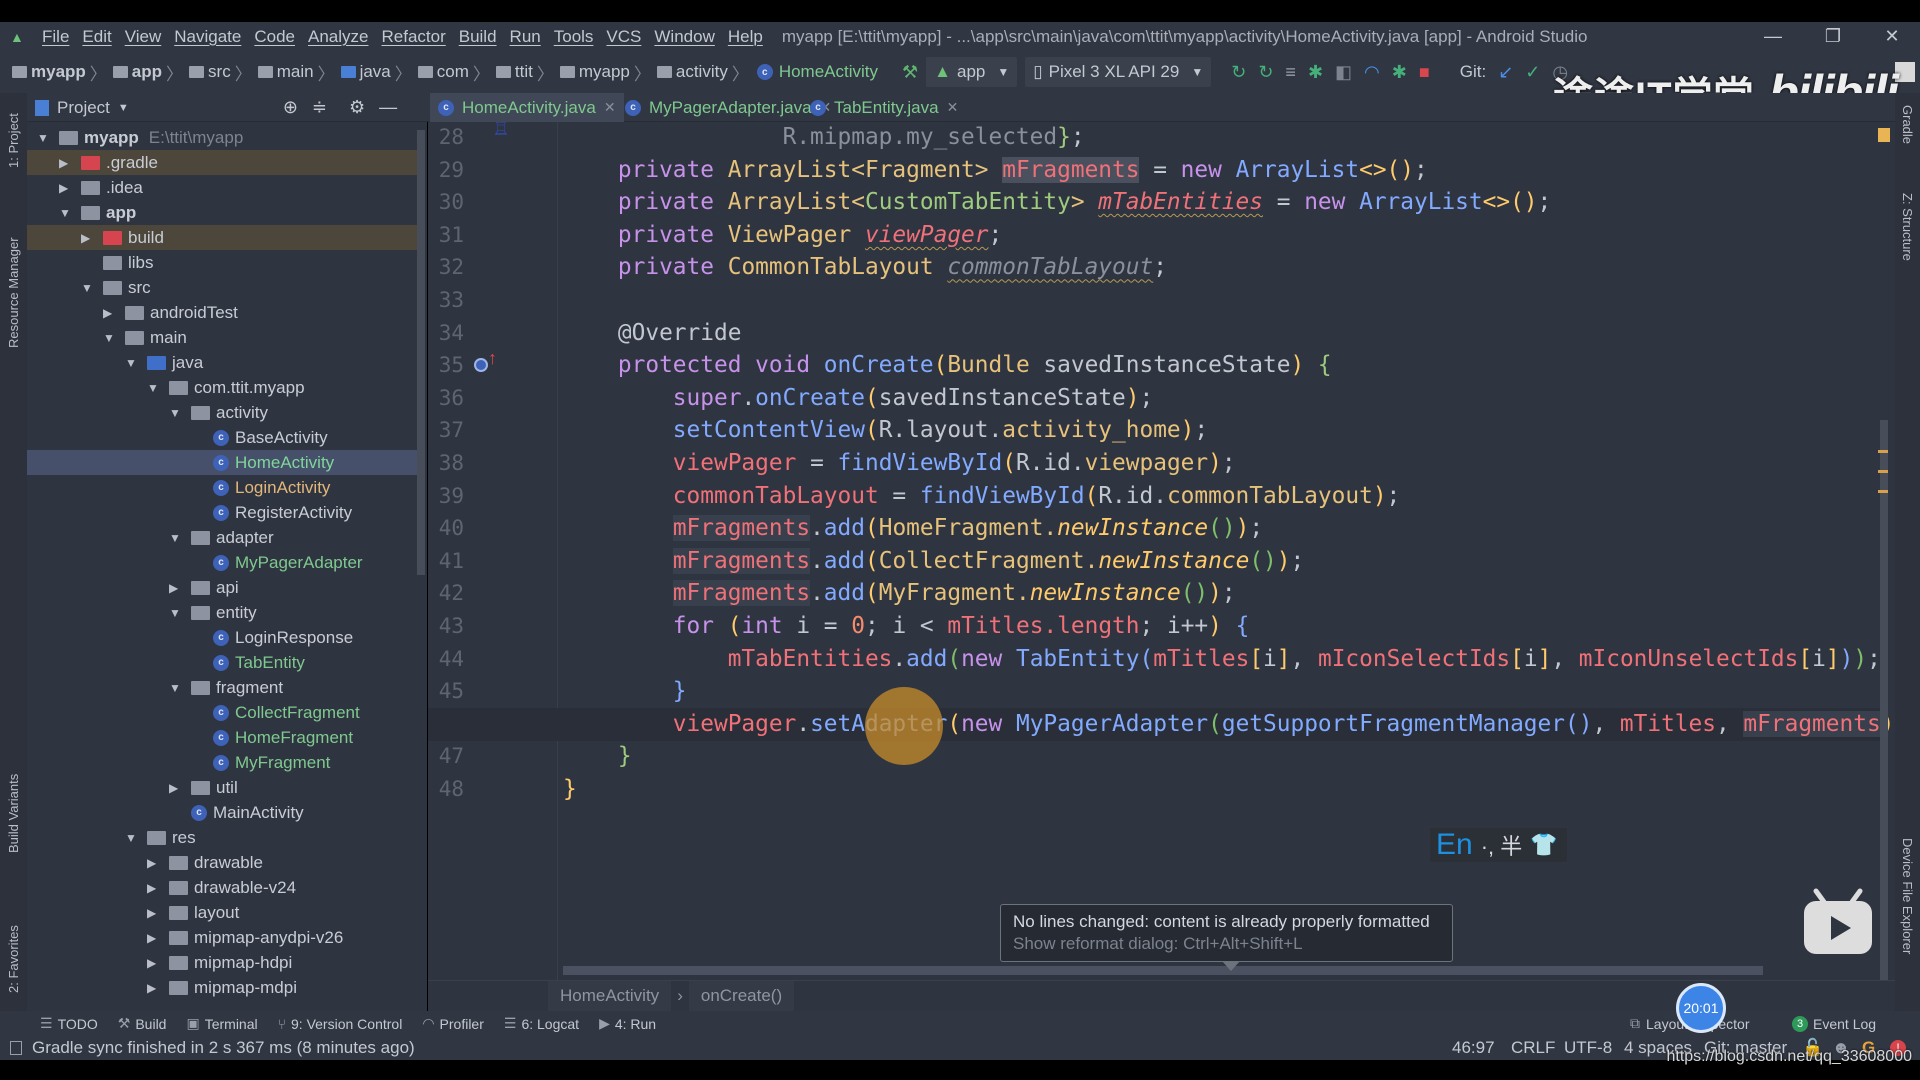 The height and width of the screenshot is (1080, 1920). I want to click on breadcrumb-item: main 〉, so click(293, 72).